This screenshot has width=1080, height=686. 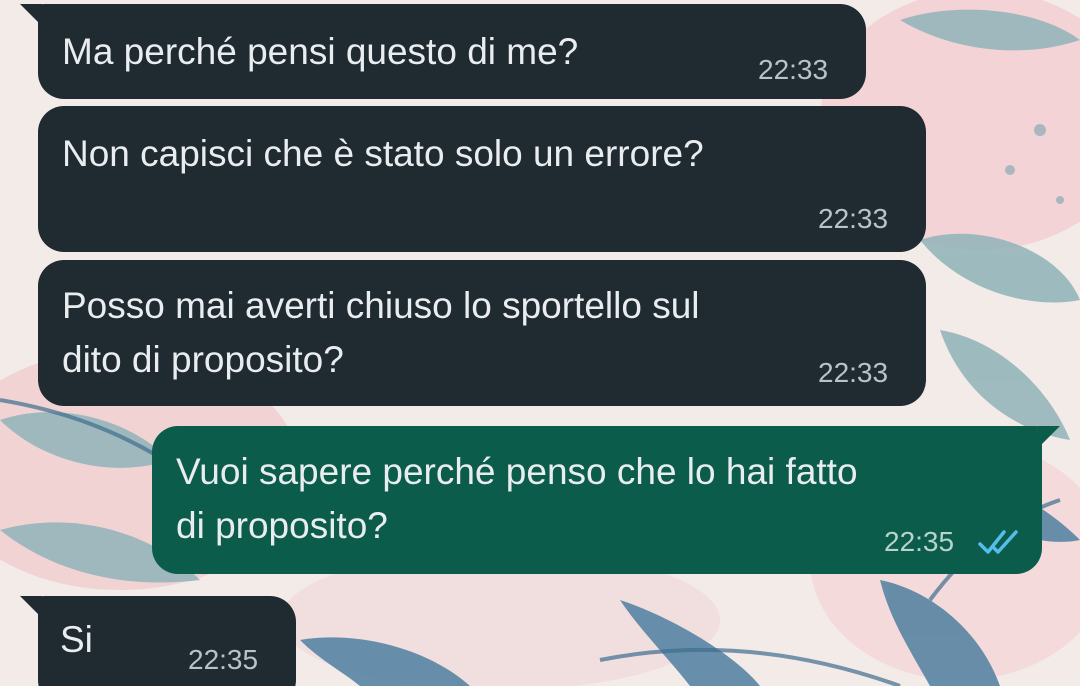 I want to click on message-bubble-incoming: Si 22:35, so click(x=158, y=641).